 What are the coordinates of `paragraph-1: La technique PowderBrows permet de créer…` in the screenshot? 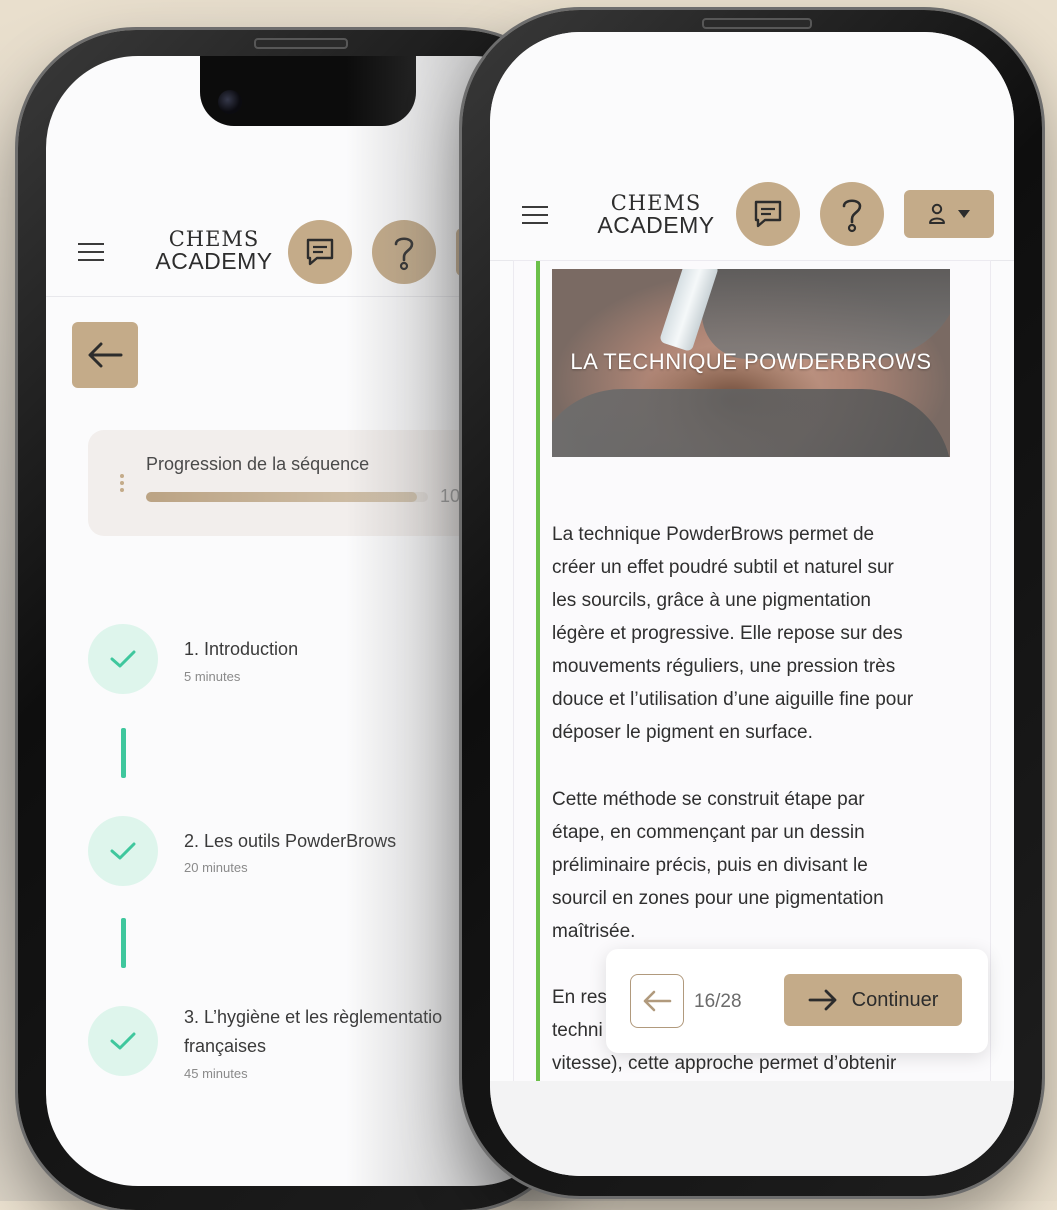 It's located at (733, 633).